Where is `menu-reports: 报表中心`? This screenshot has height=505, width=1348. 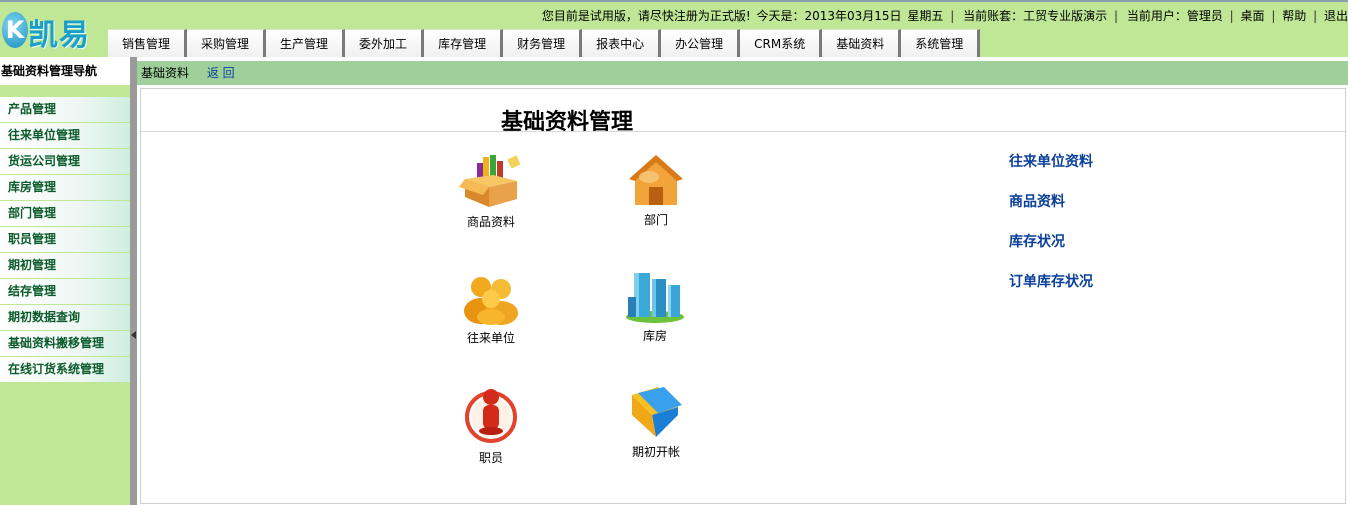
menu-reports: 报表中心 is located at coordinates (622, 43).